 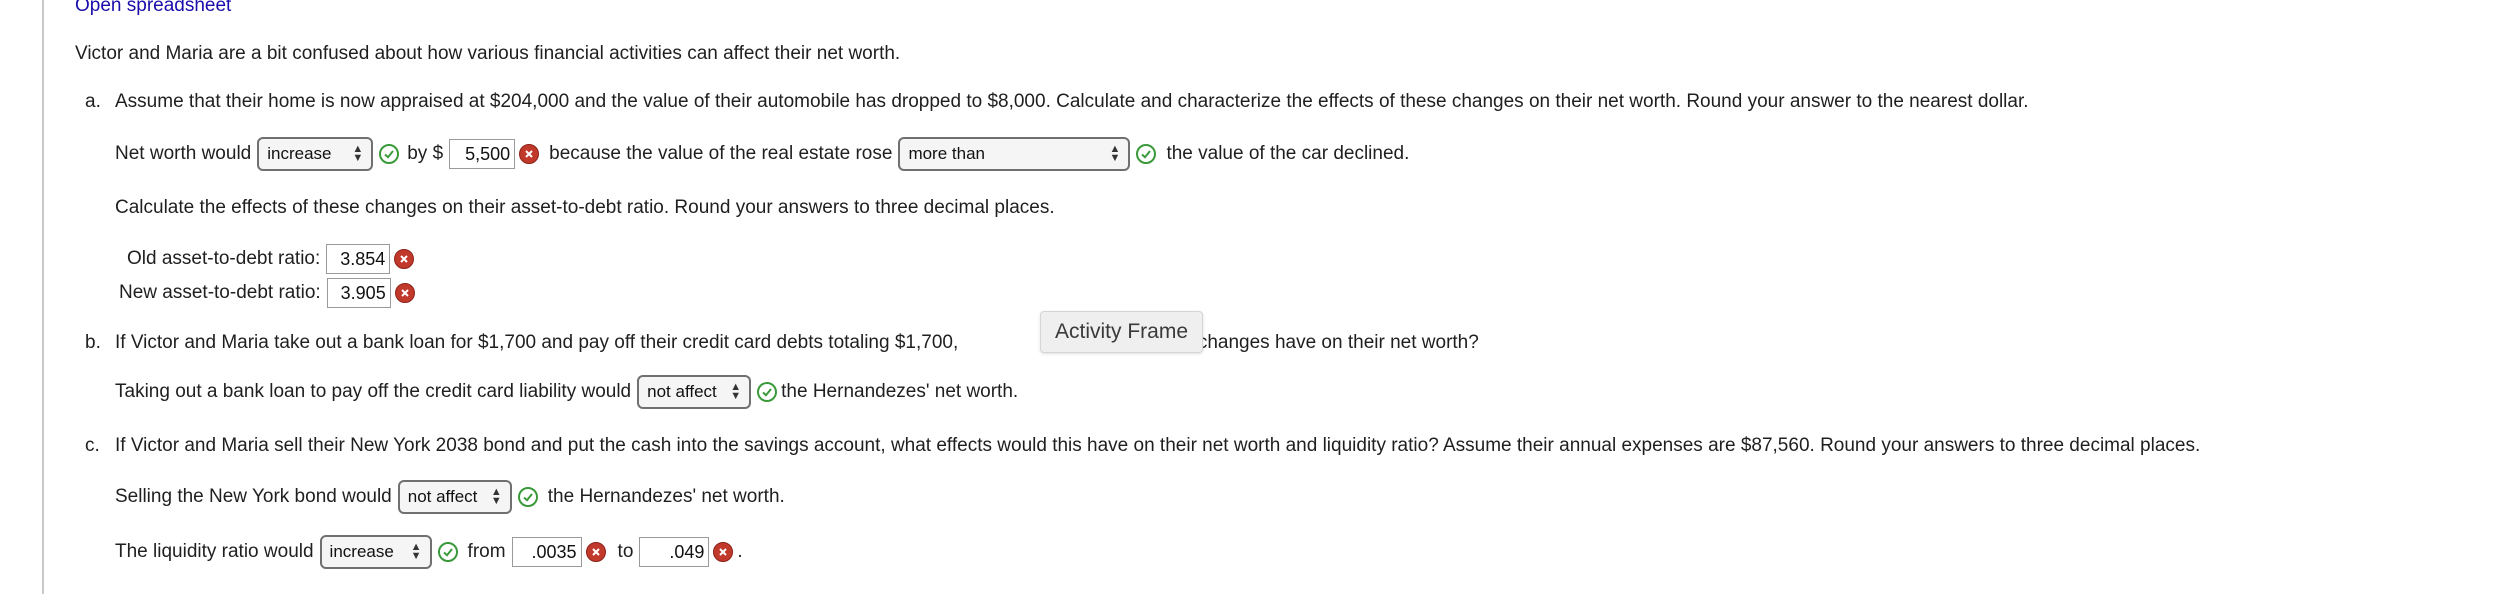 I want to click on liquidity-label: The liquidity ratio would, so click(x=214, y=551).